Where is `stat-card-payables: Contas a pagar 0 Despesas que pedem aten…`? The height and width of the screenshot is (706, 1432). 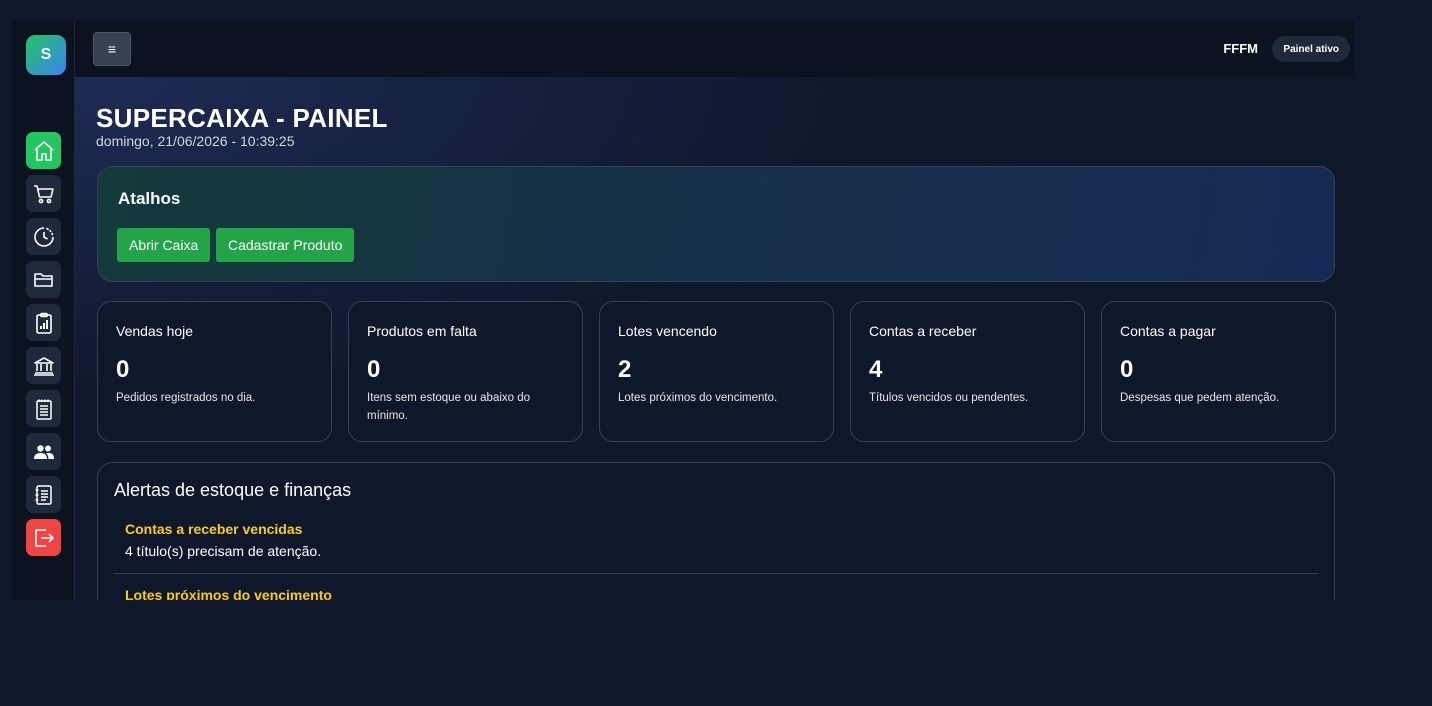 stat-card-payables: Contas a pagar 0 Despesas que pedem aten… is located at coordinates (1218, 371).